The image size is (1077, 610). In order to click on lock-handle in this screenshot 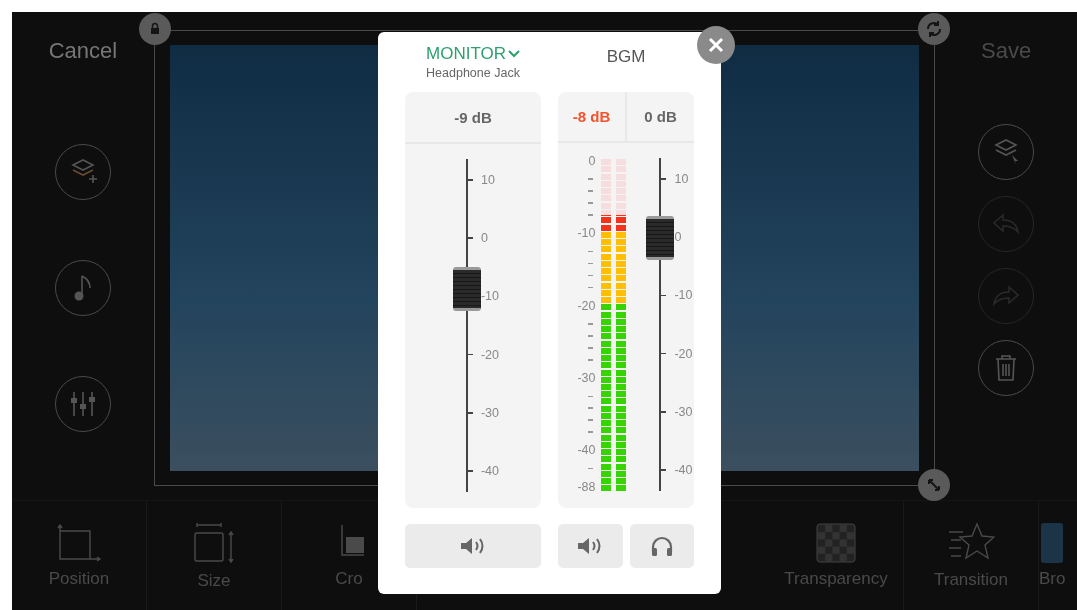, I will do `click(154, 29)`.